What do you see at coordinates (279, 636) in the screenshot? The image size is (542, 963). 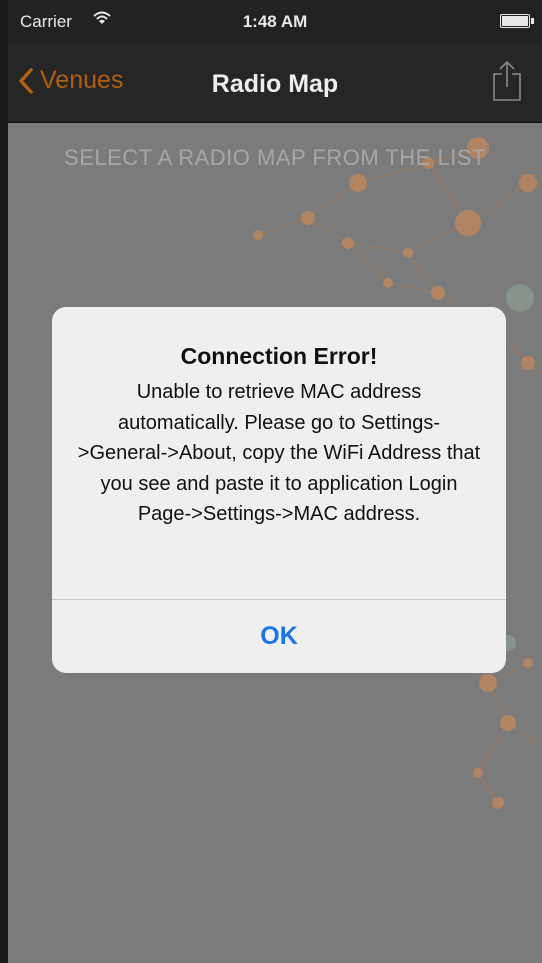 I see `ok-button: OK` at bounding box center [279, 636].